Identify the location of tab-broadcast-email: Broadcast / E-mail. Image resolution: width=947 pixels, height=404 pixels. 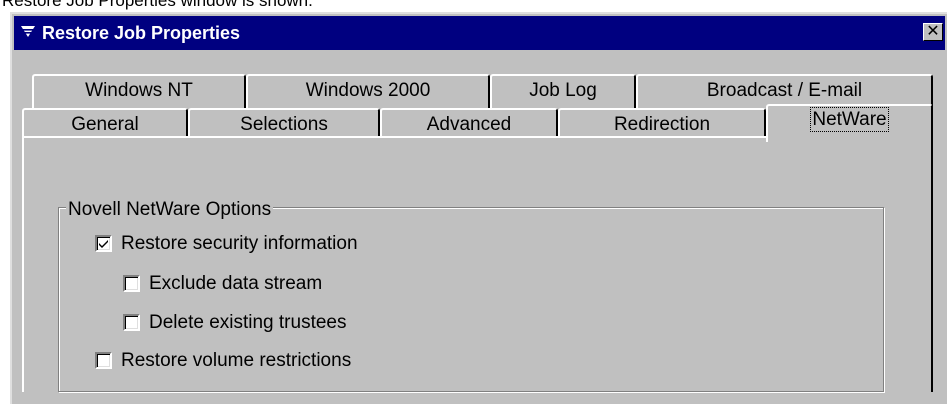
(784, 91).